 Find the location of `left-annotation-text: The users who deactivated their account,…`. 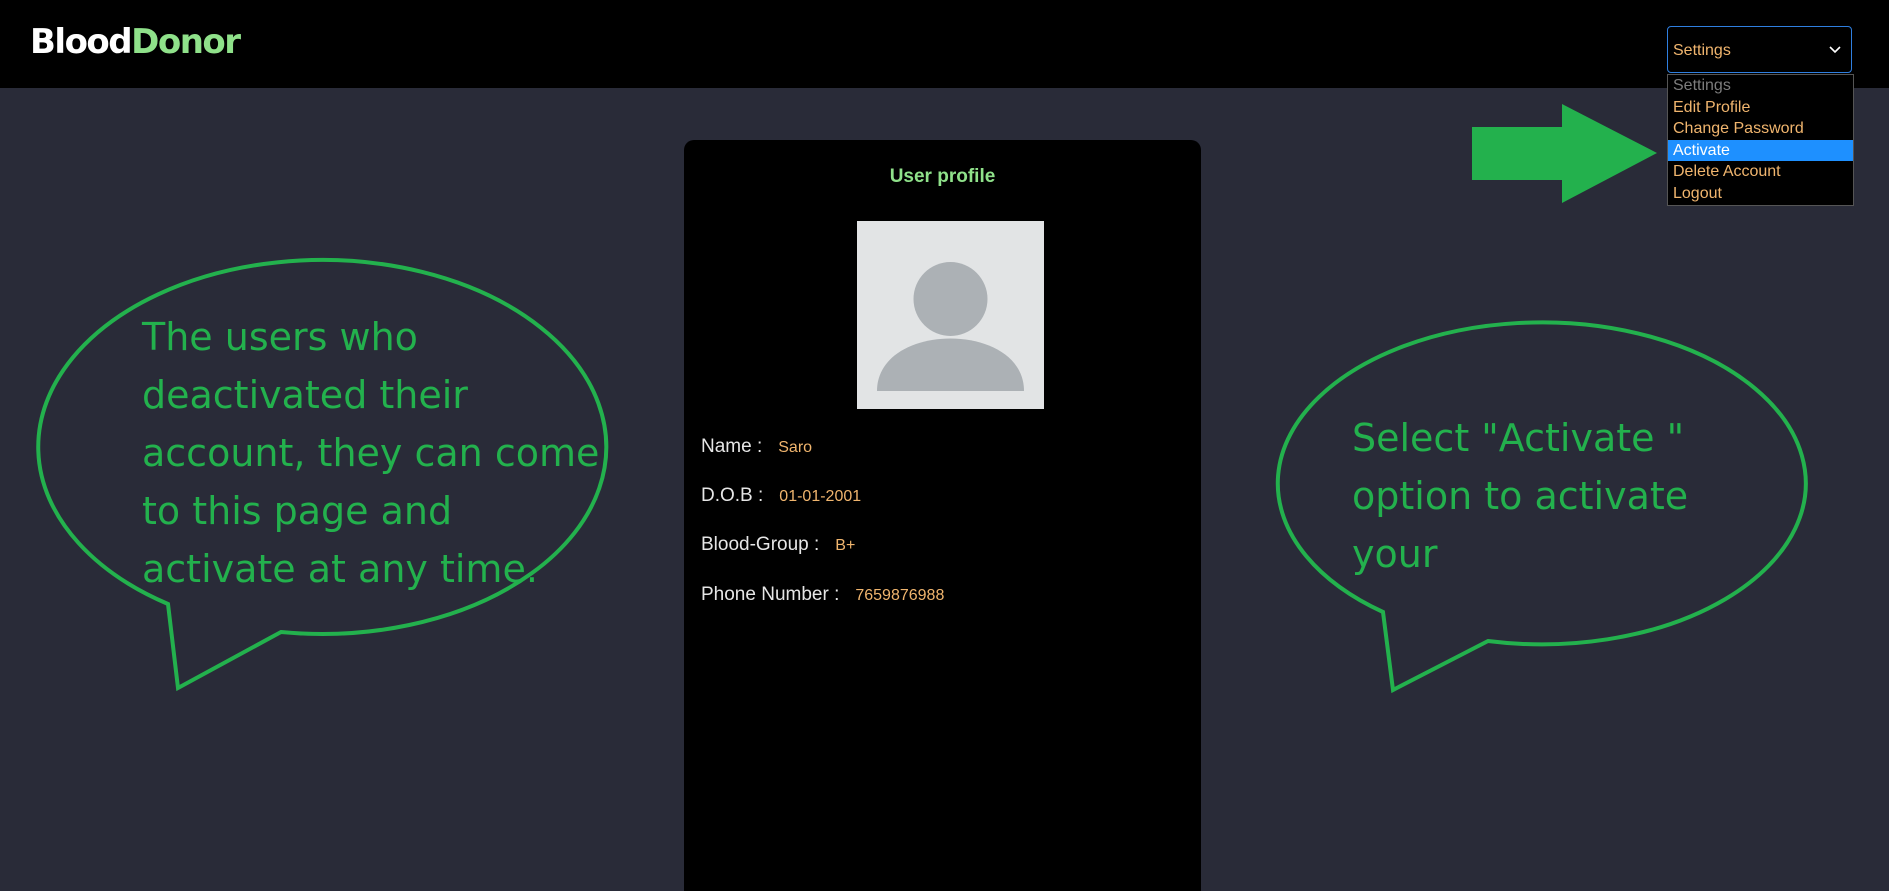

left-annotation-text: The users who deactivated their account,… is located at coordinates (370, 453).